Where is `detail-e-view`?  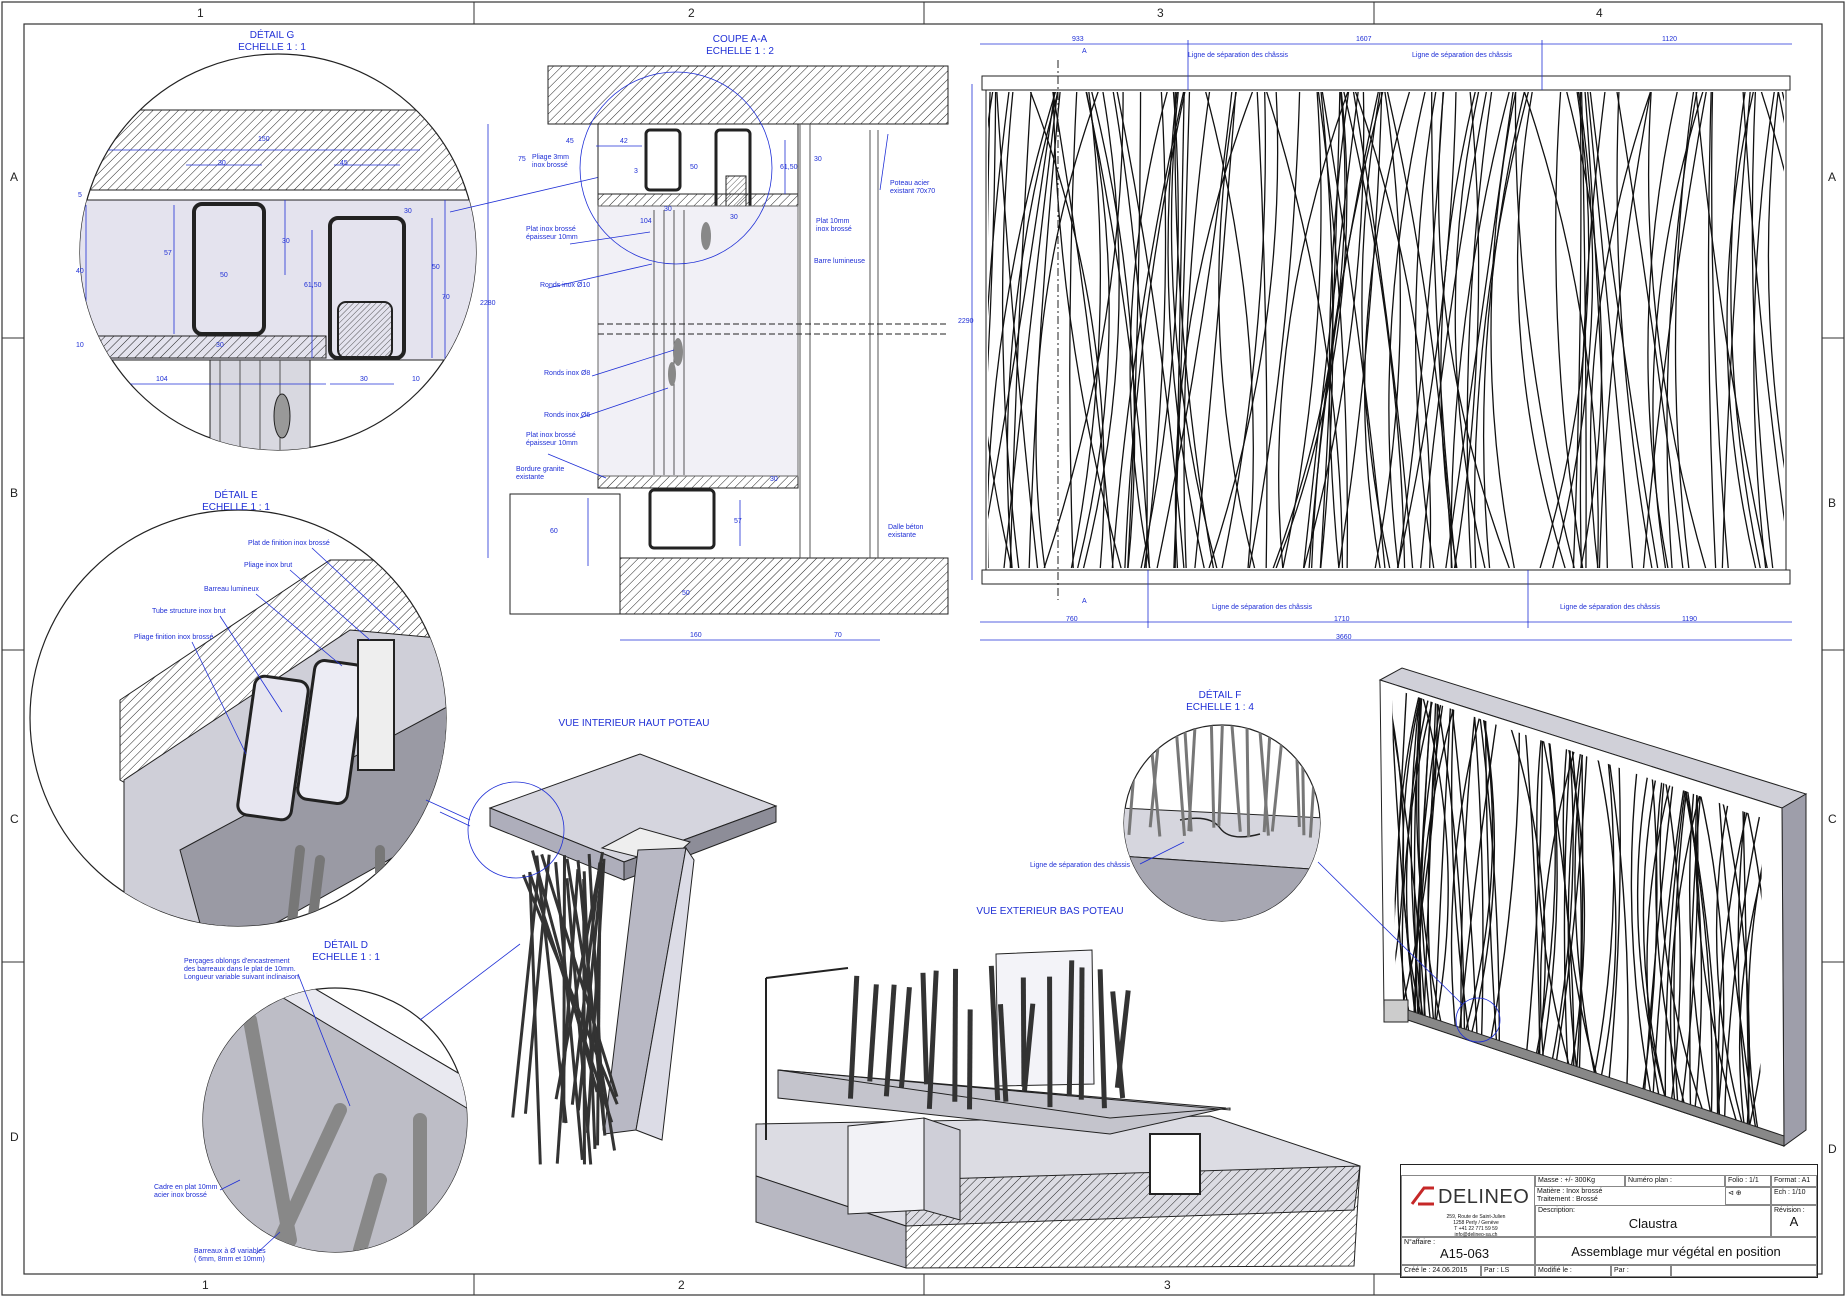
detail-e-view is located at coordinates (250, 735).